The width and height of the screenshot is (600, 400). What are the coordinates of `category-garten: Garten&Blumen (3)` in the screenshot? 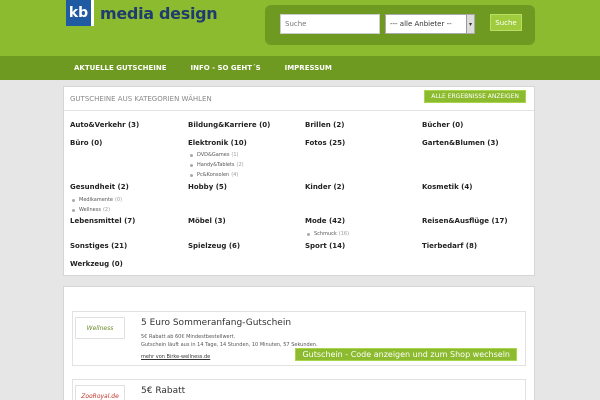 It's located at (460, 143).